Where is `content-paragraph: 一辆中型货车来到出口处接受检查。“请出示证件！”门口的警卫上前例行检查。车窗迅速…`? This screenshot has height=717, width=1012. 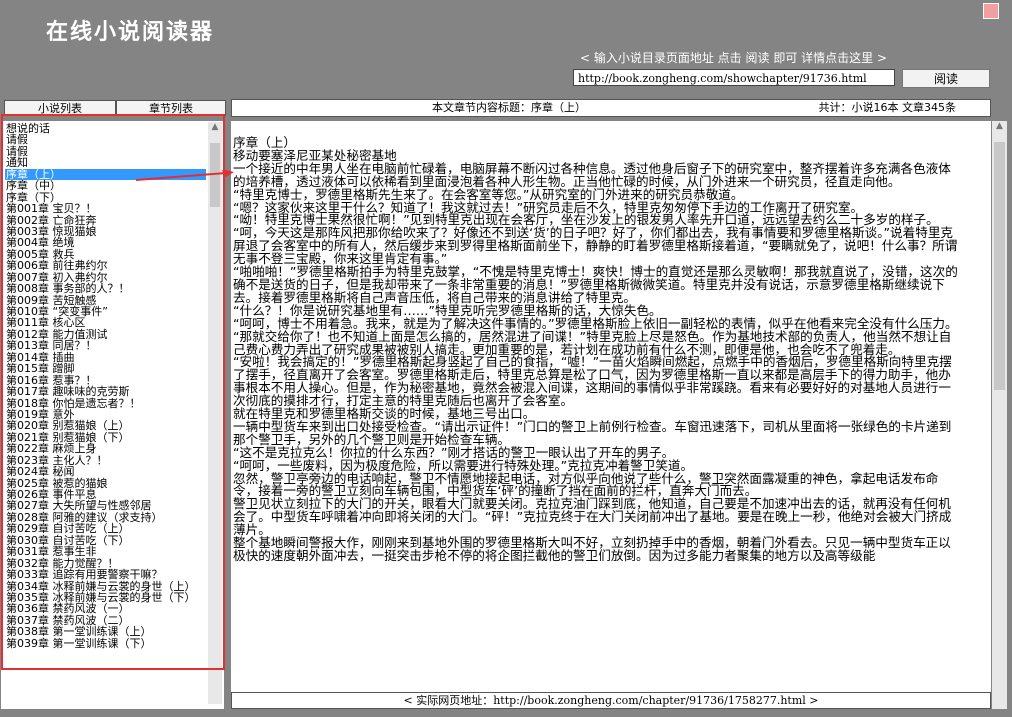 content-paragraph: 一辆中型货车来到出口处接受检查。“请出示证件！”门口的警卫上前例行检查。车窗迅速… is located at coordinates (592, 432).